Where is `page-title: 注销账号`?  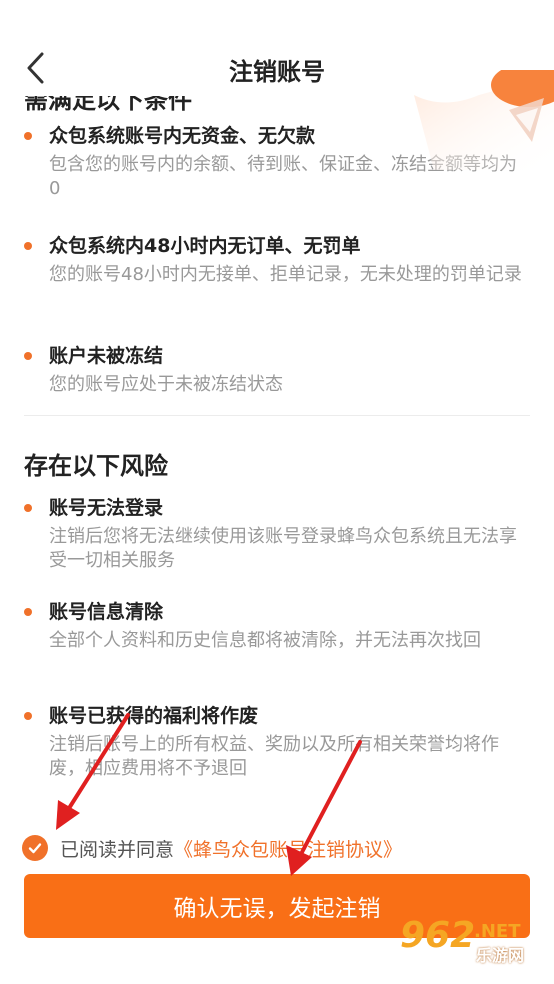
page-title: 注销账号 is located at coordinates (277, 72).